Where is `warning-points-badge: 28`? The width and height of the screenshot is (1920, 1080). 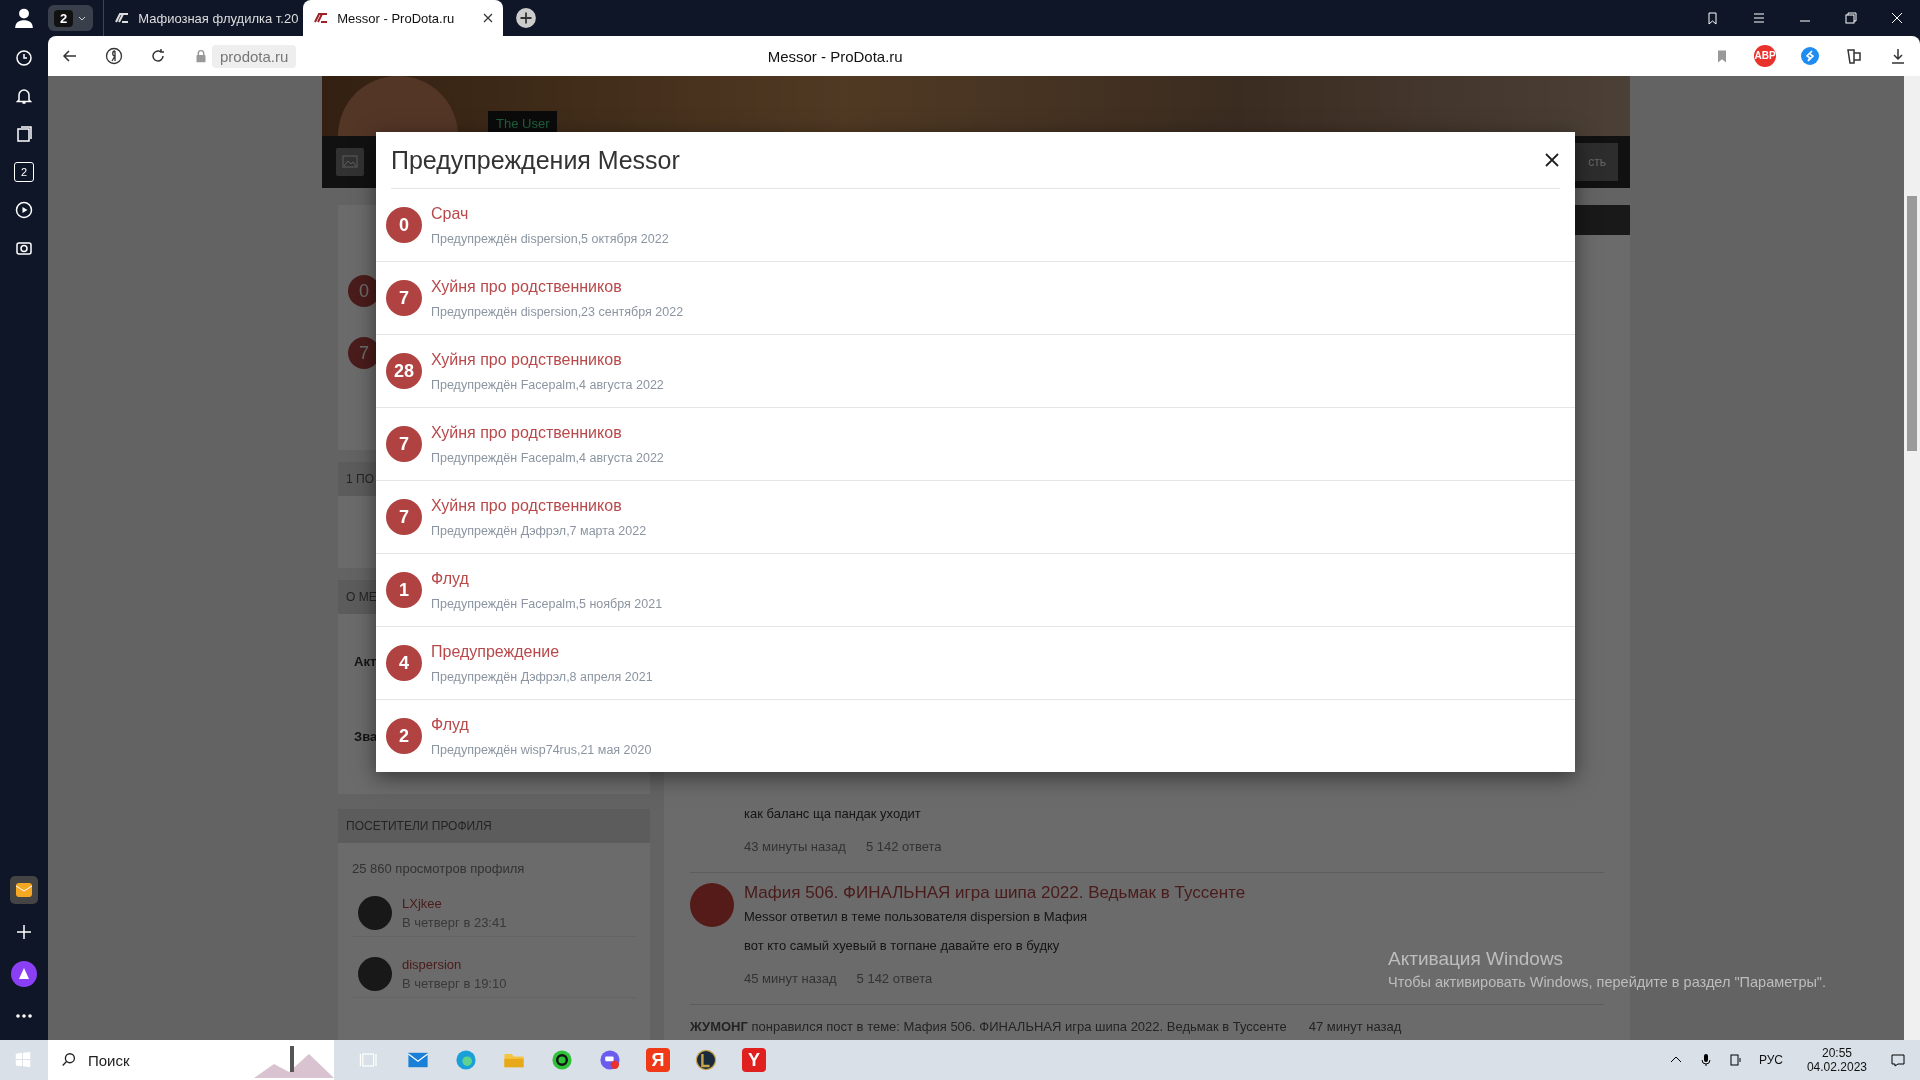 warning-points-badge: 28 is located at coordinates (404, 371).